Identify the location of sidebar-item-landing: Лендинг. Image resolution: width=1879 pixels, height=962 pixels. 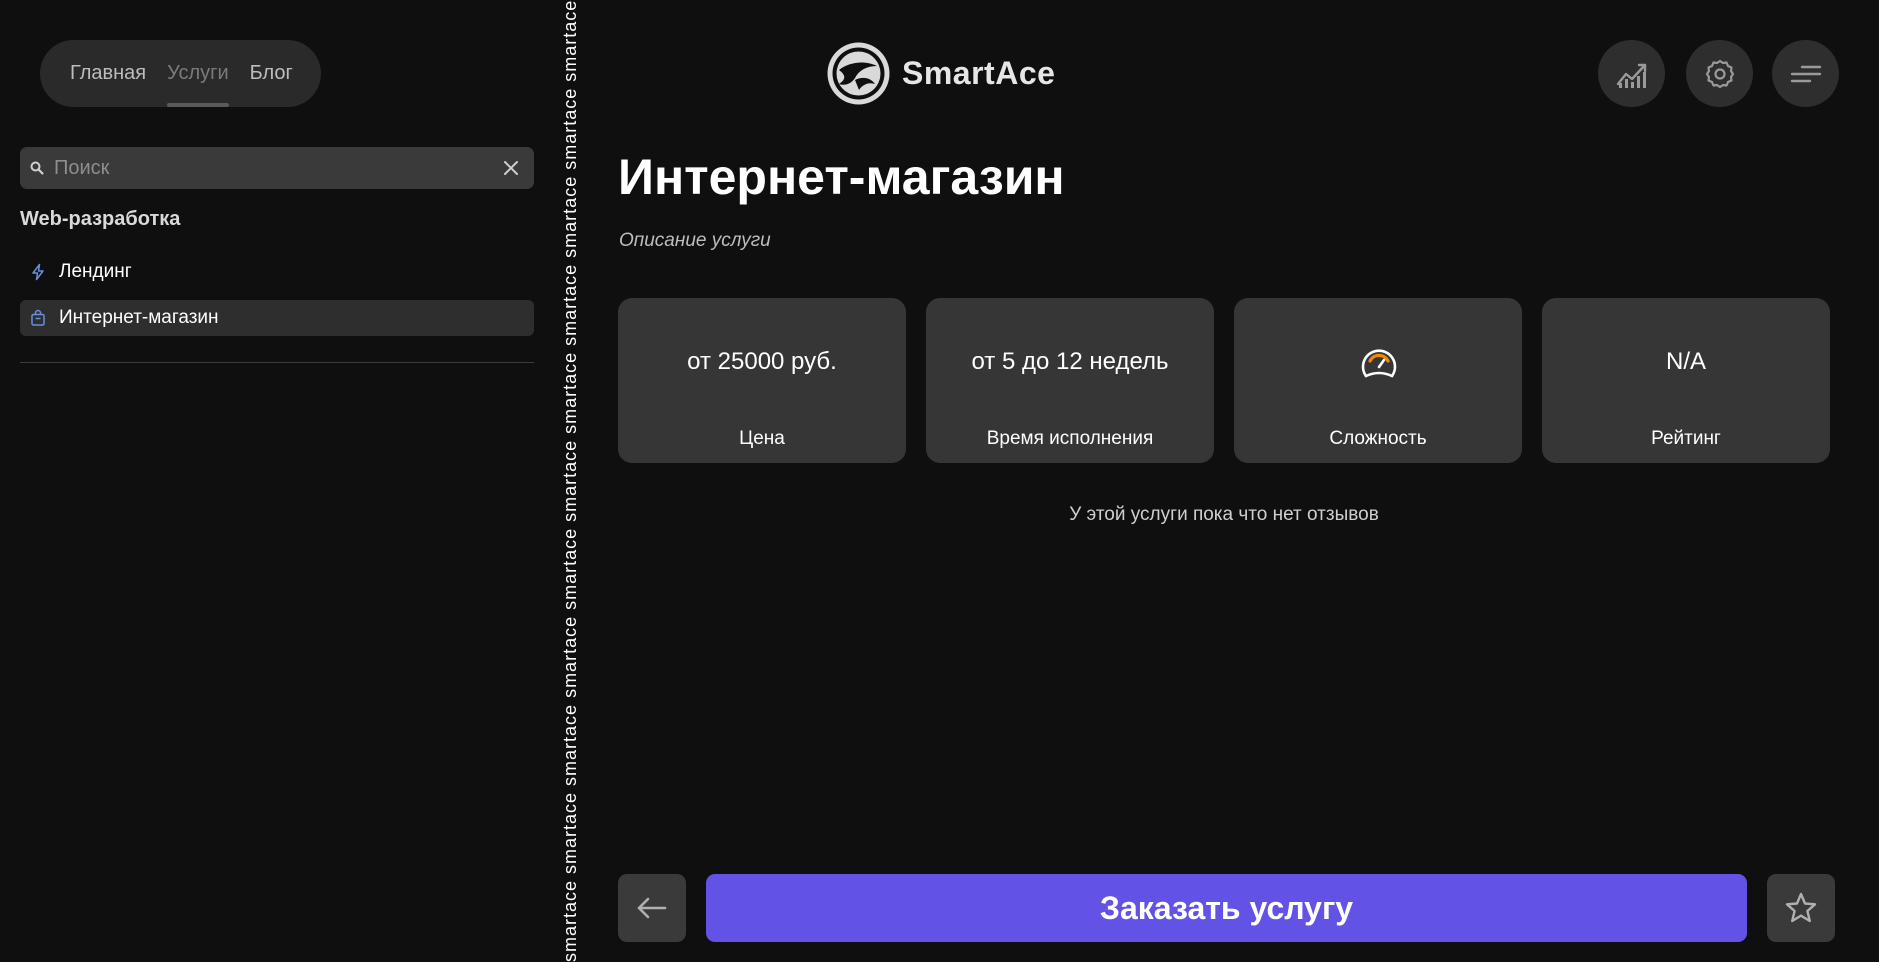
(277, 272).